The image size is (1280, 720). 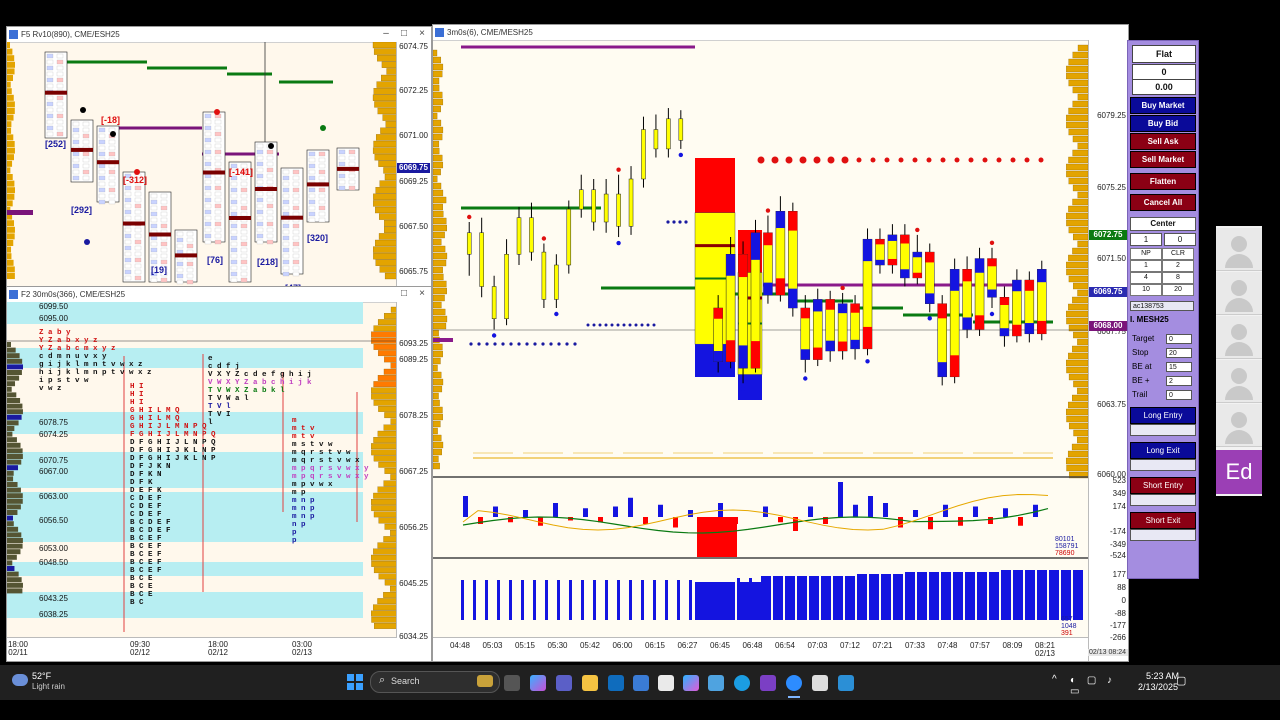 I want to click on photos-icon, so click(x=716, y=683).